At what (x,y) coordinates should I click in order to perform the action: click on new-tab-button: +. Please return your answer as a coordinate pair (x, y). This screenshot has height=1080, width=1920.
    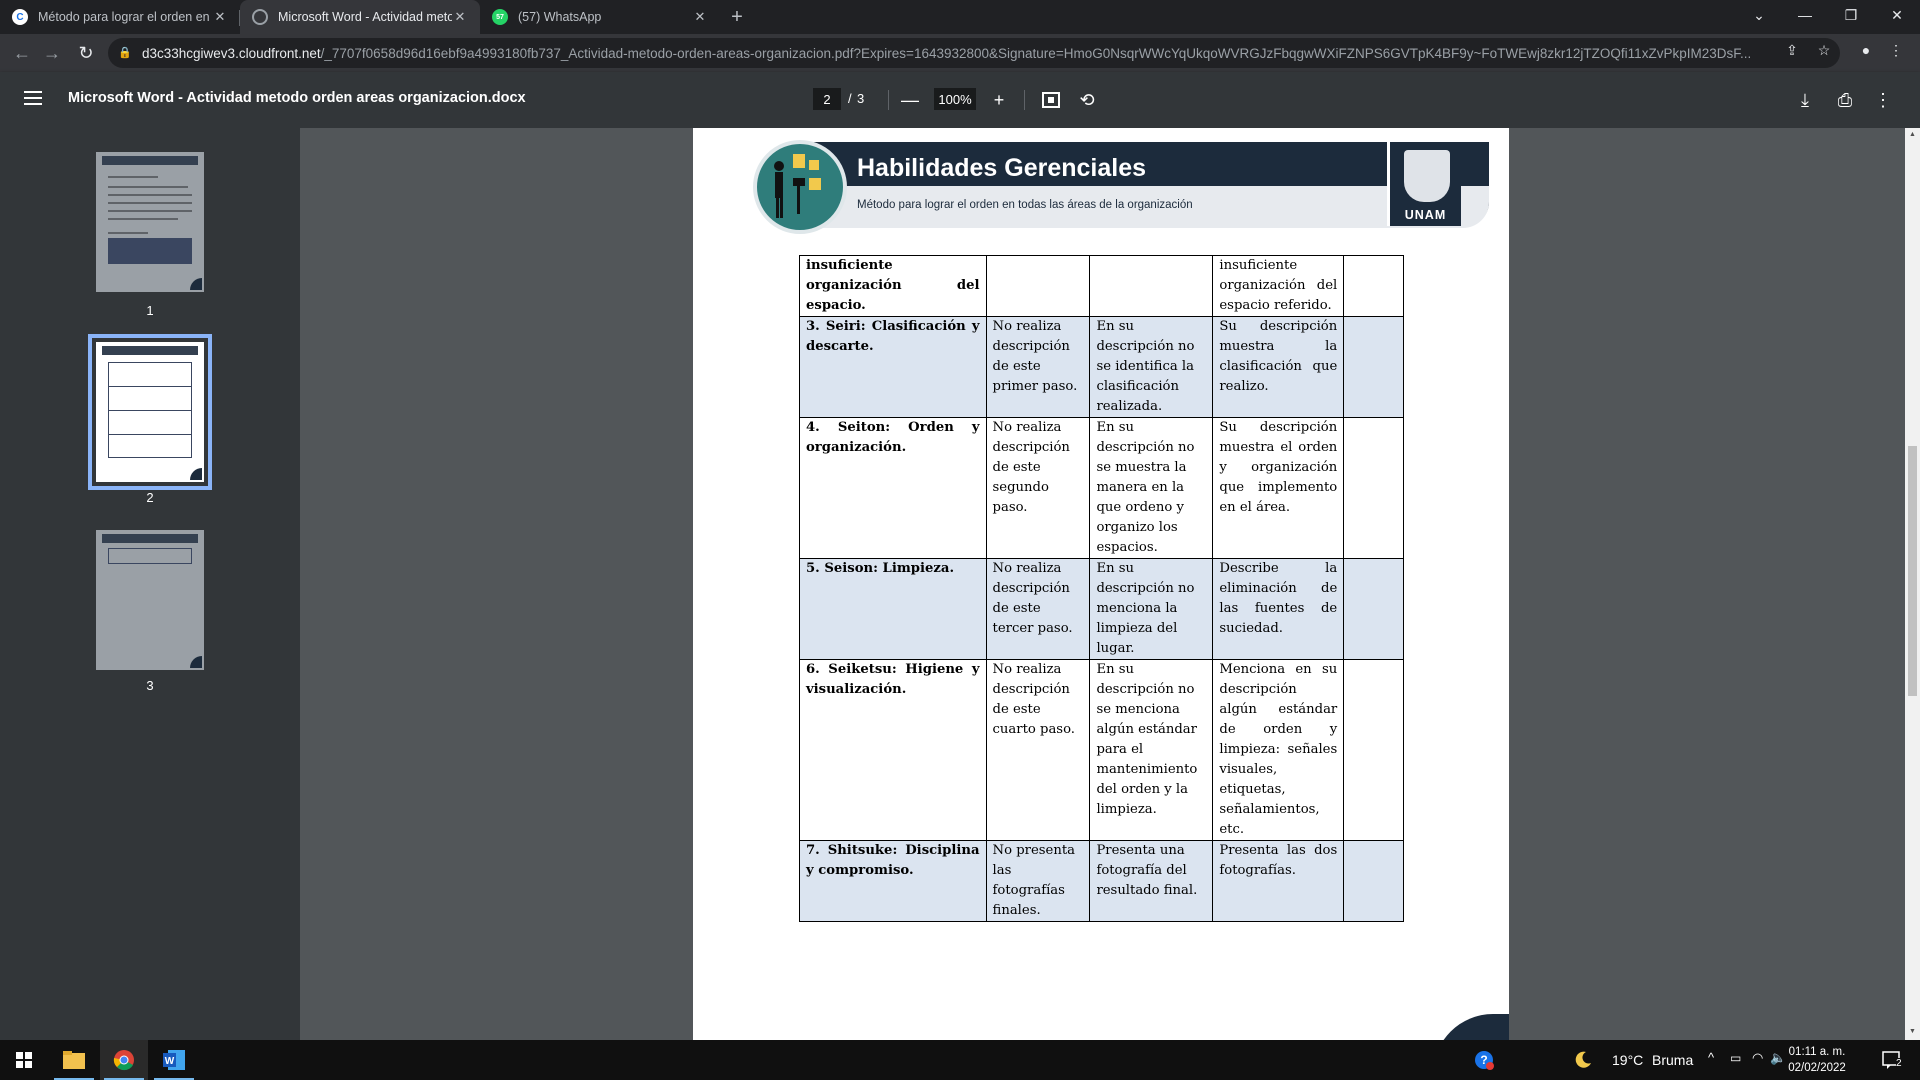
    Looking at the image, I should click on (737, 17).